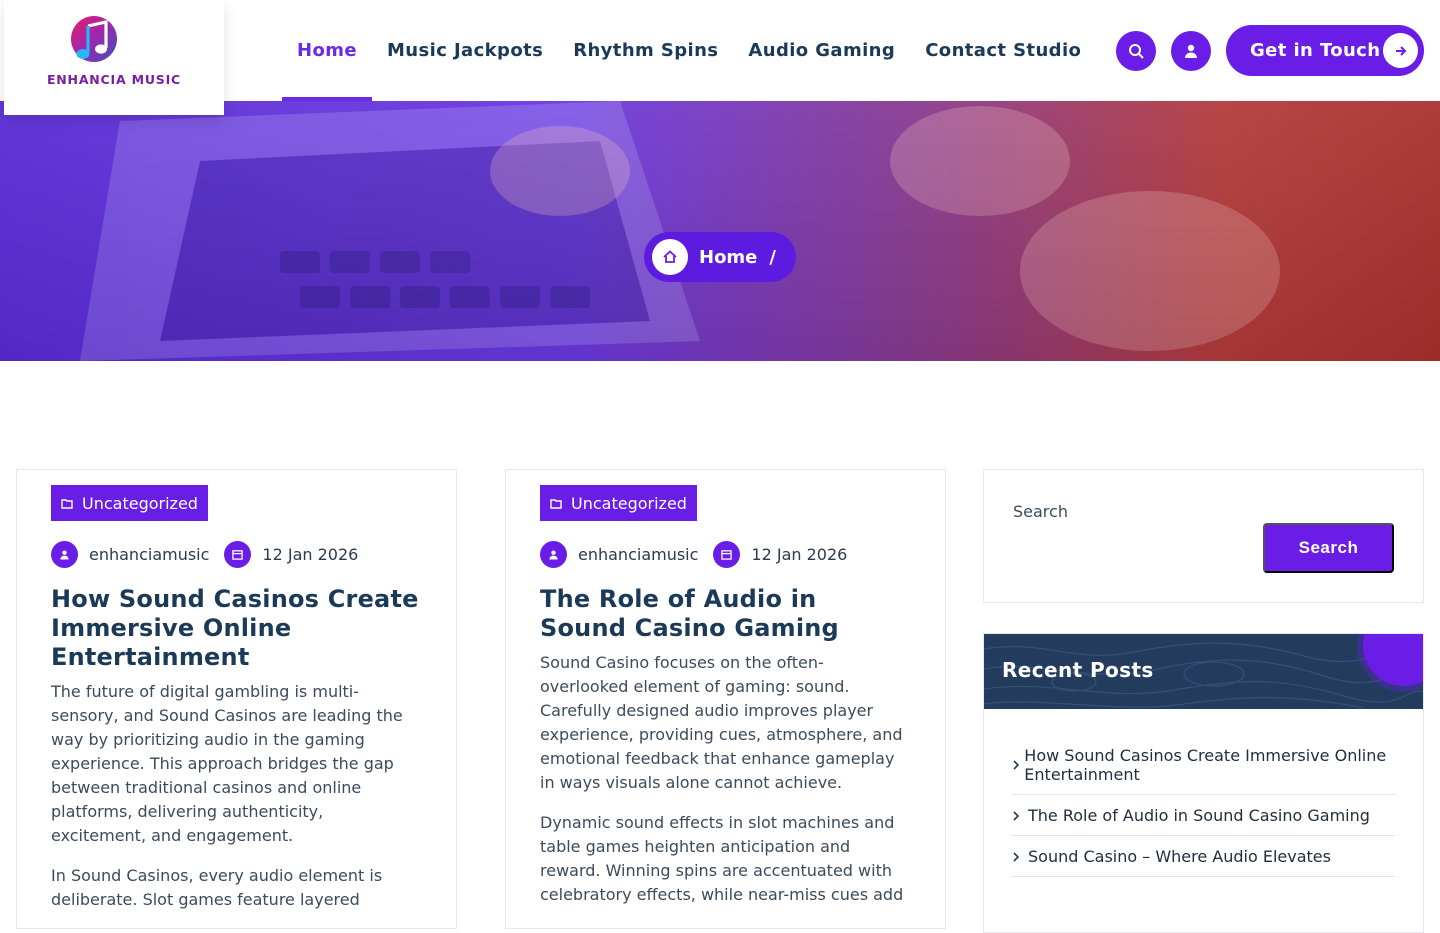  I want to click on get-in-touch-button: Get in Touch, so click(1325, 50).